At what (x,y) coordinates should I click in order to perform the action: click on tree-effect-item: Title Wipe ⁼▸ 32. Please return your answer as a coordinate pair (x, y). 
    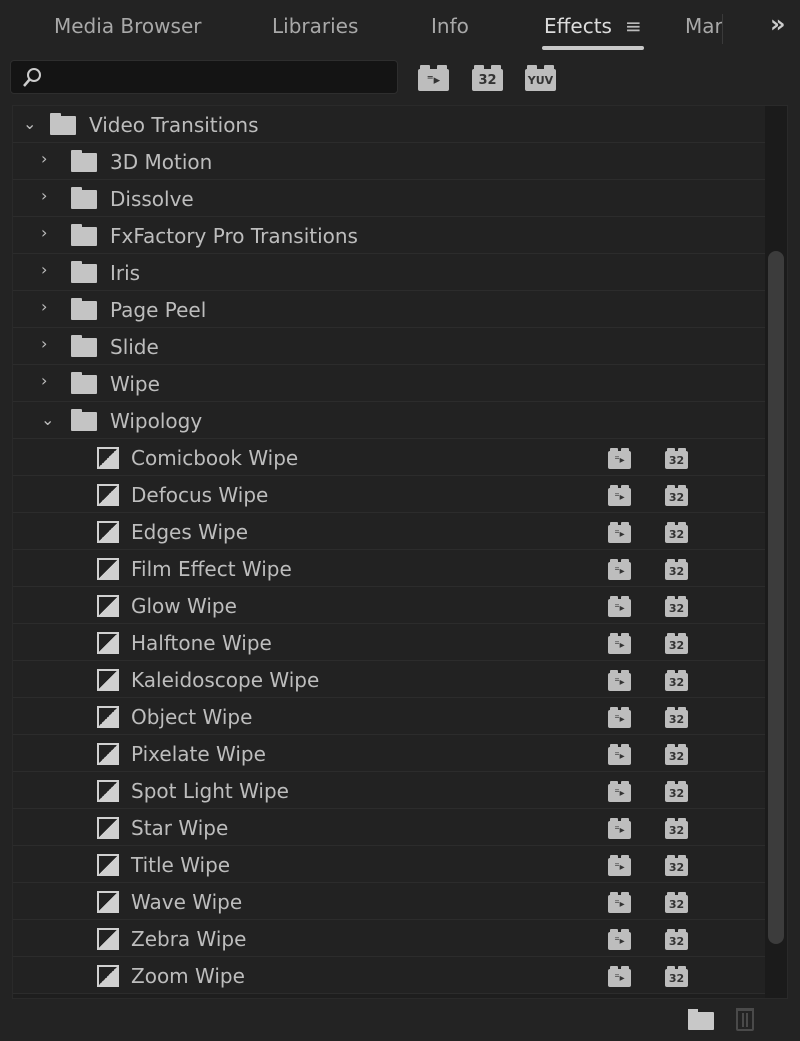
    Looking at the image, I should click on (389, 864).